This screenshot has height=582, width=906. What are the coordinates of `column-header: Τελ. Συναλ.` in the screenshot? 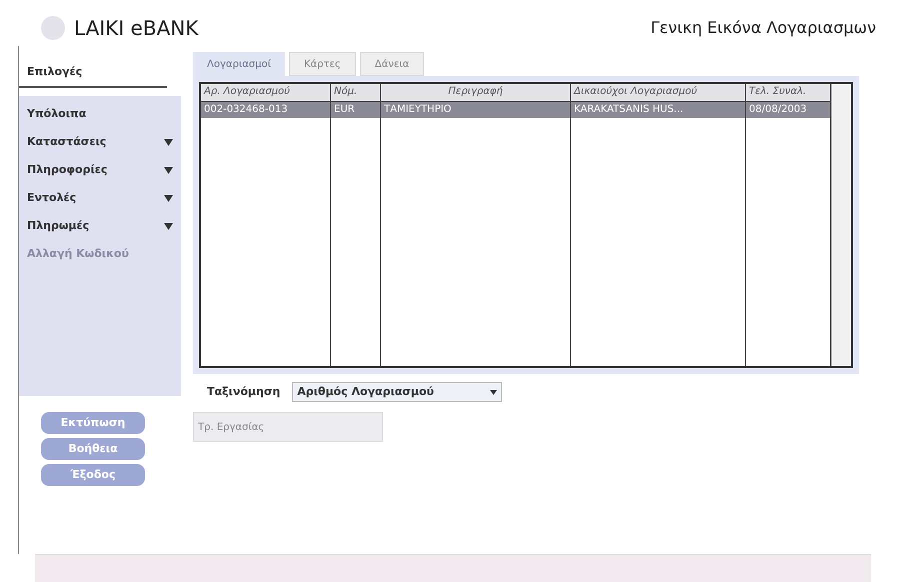 It's located at (788, 93).